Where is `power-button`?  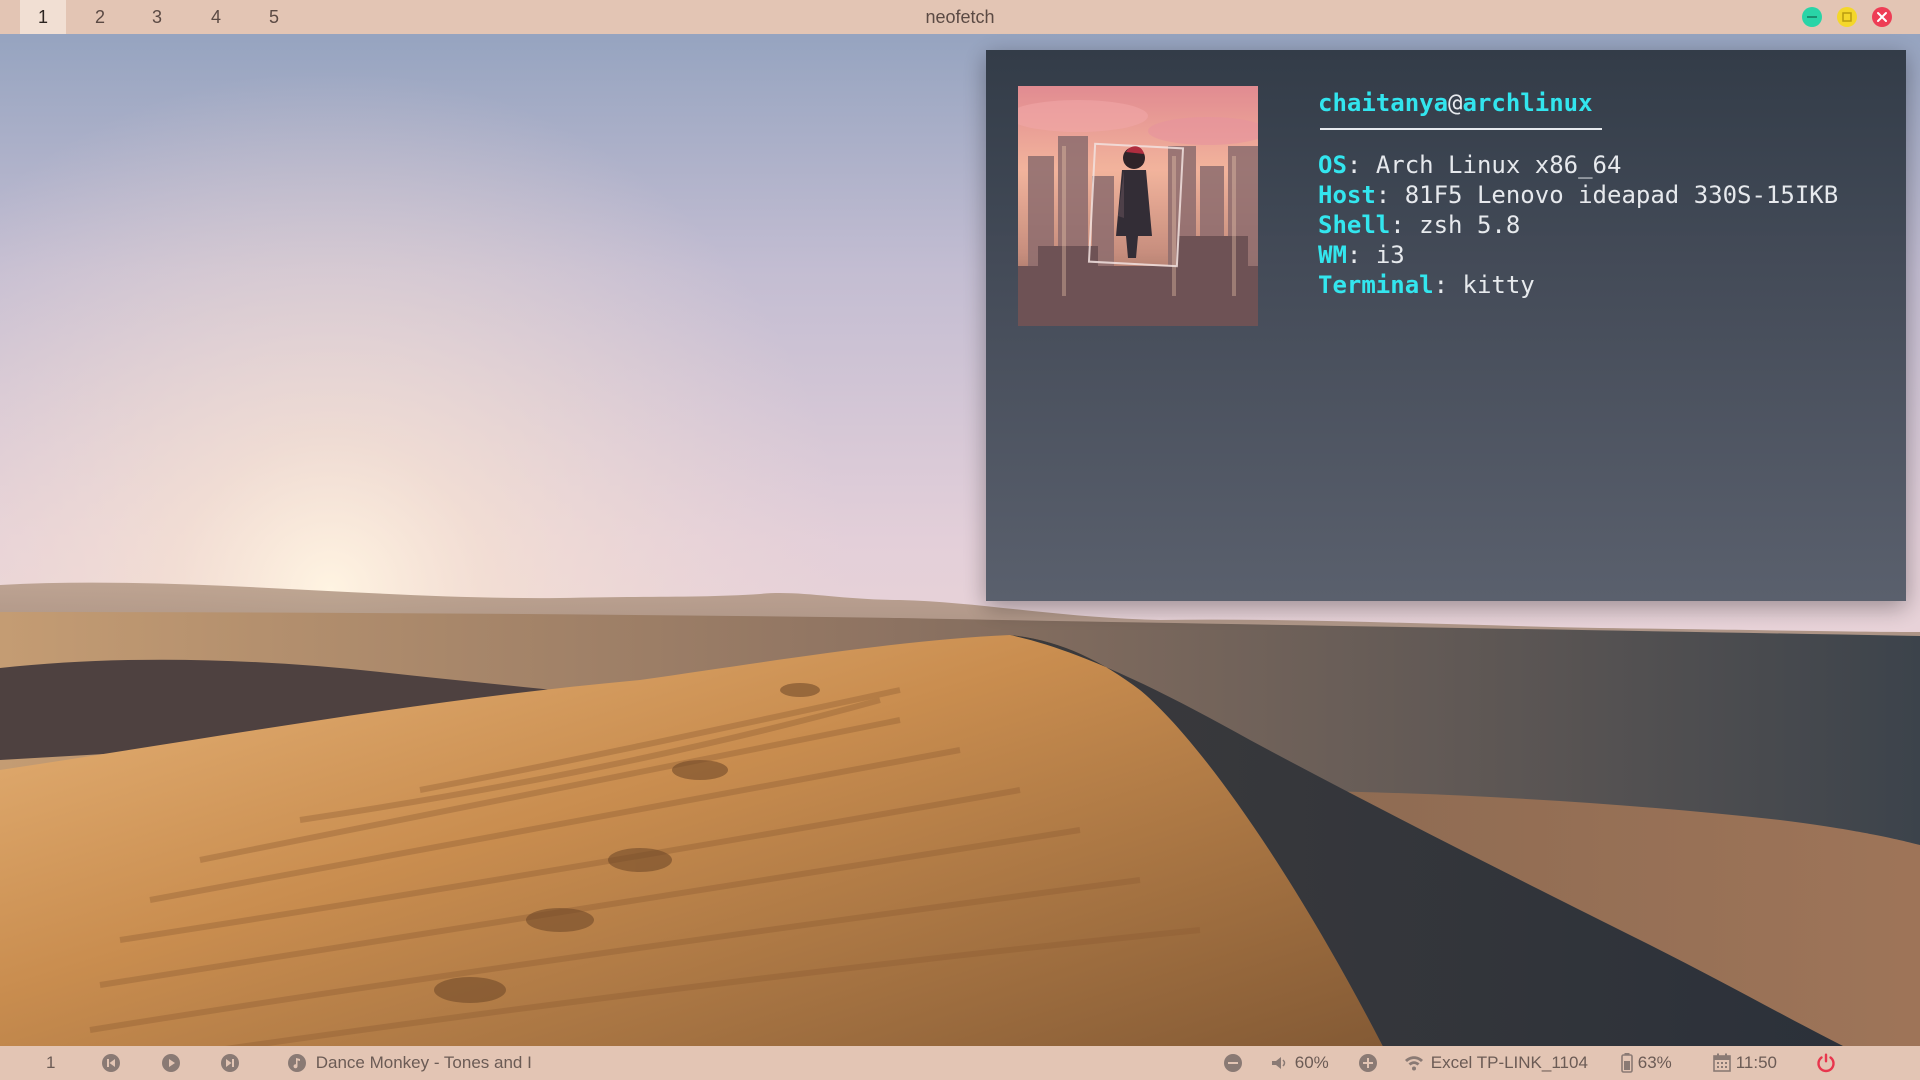 power-button is located at coordinates (1826, 1063).